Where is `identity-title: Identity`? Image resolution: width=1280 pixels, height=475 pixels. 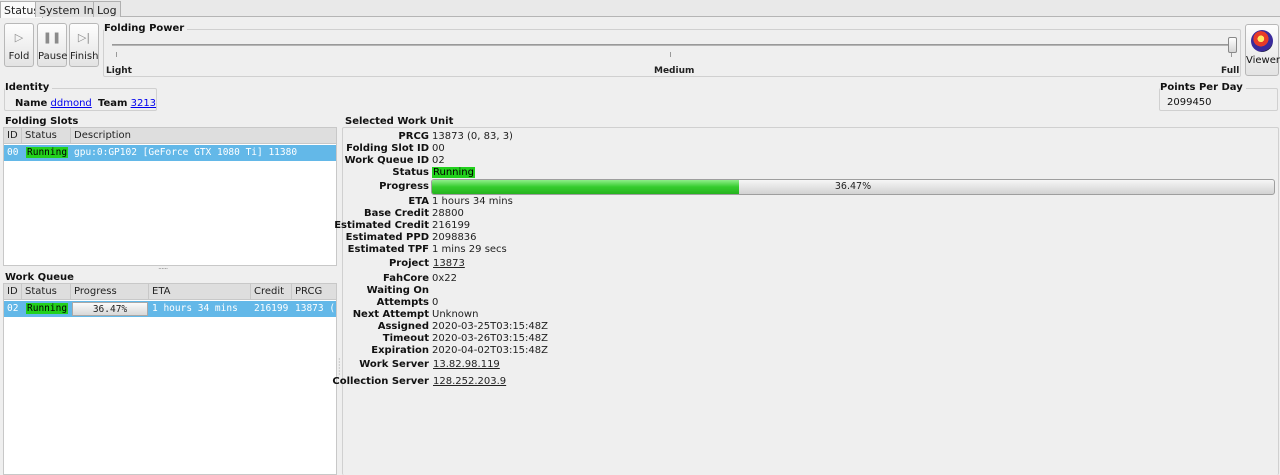 identity-title: Identity is located at coordinates (29, 87).